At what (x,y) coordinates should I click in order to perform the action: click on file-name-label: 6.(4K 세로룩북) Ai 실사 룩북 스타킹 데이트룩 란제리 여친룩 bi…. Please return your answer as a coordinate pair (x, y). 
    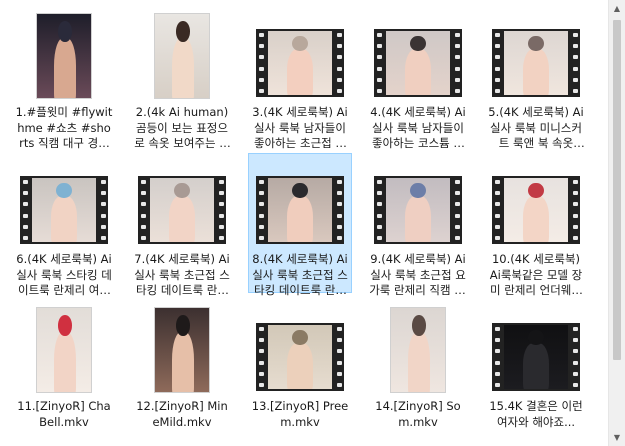
    Looking at the image, I should click on (64, 274).